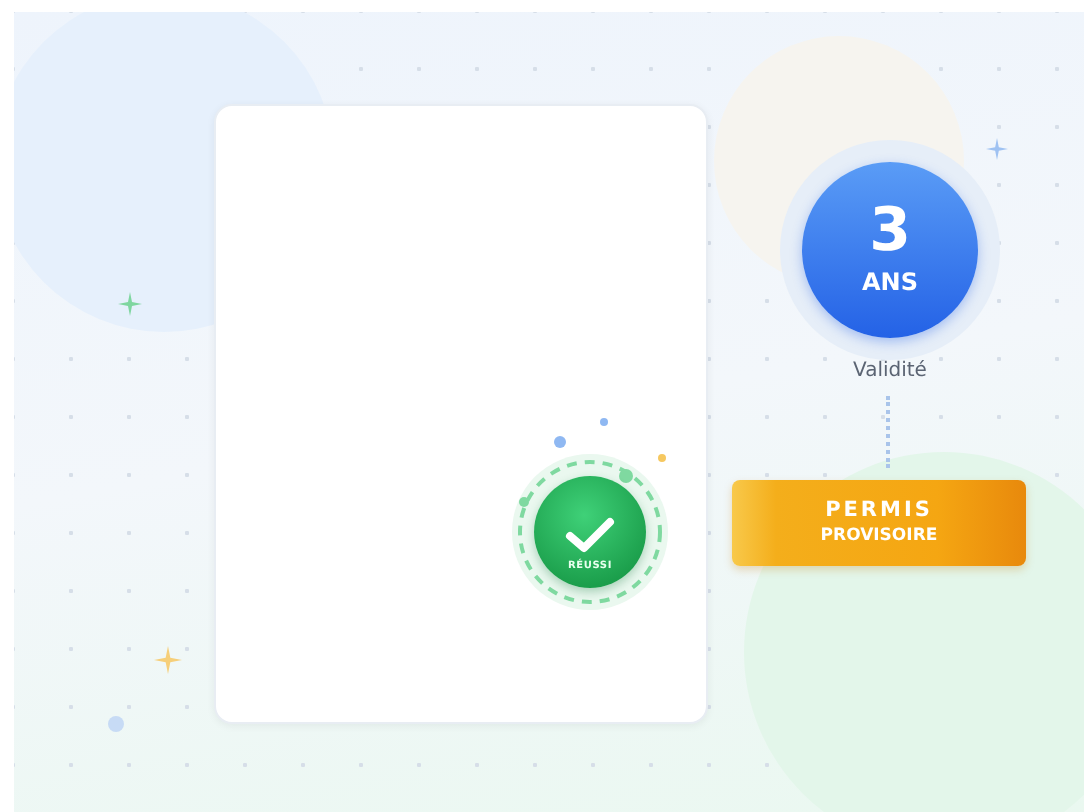  I want to click on years-number: 3, so click(890, 232).